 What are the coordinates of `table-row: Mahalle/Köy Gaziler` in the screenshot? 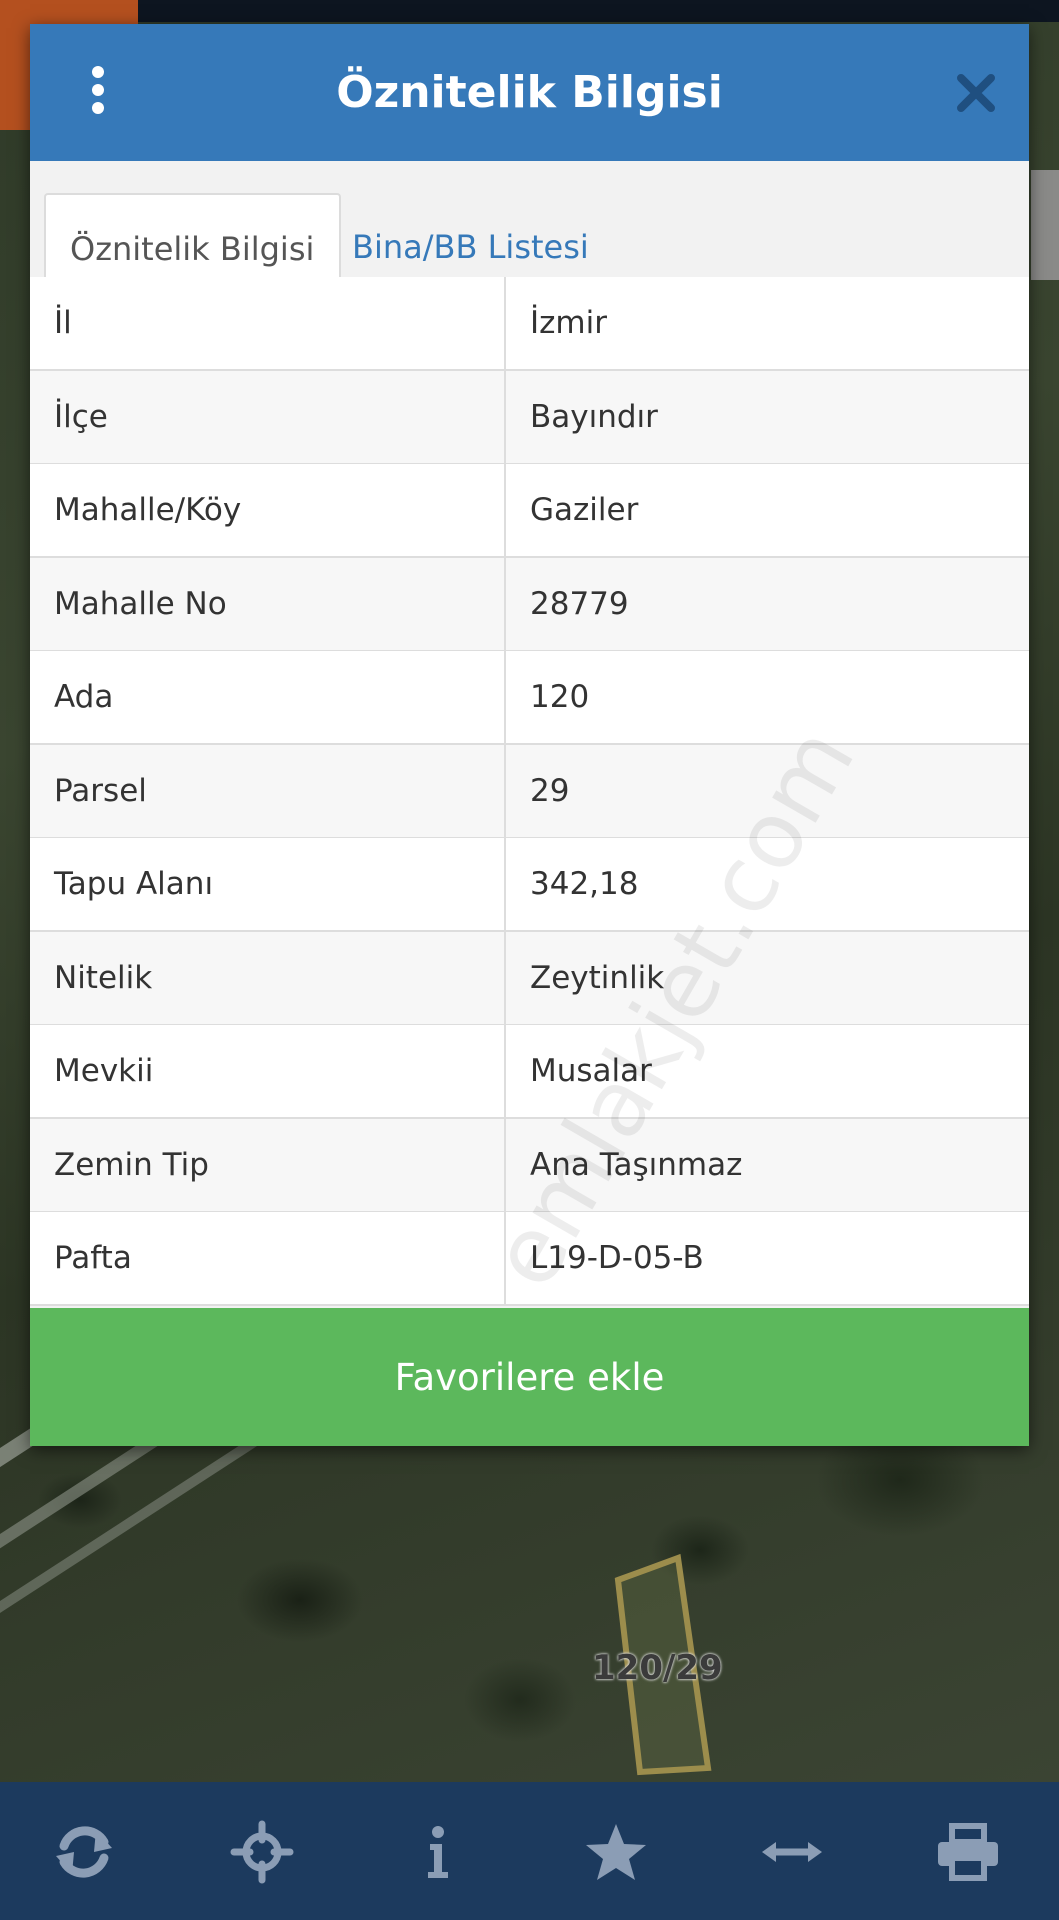 It's located at (529, 511).